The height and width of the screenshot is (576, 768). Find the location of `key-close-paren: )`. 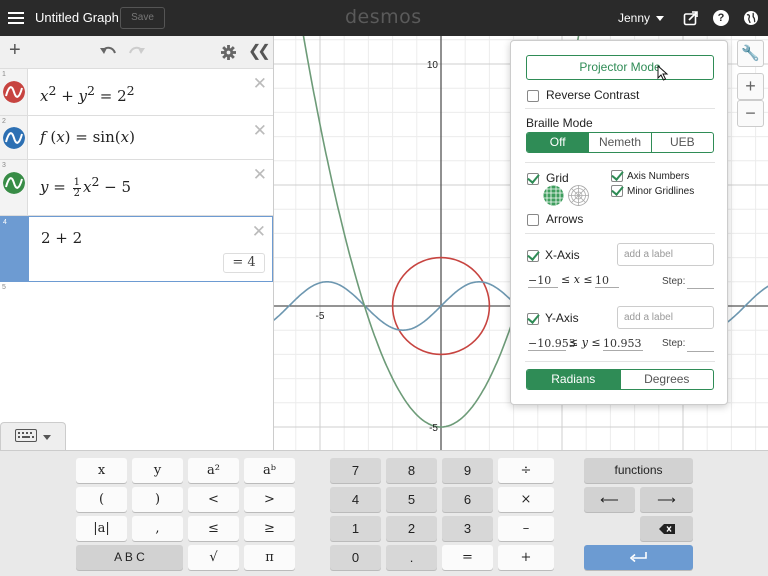

key-close-paren: ) is located at coordinates (157, 499).